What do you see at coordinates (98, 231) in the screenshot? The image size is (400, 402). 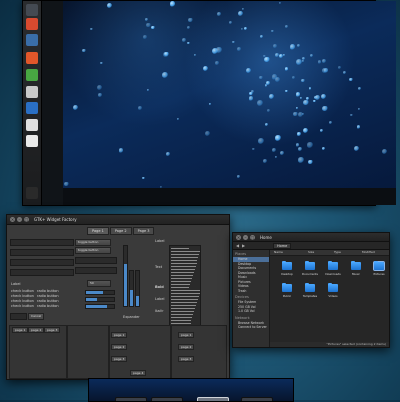 I see `tab-page-1: Page 1` at bounding box center [98, 231].